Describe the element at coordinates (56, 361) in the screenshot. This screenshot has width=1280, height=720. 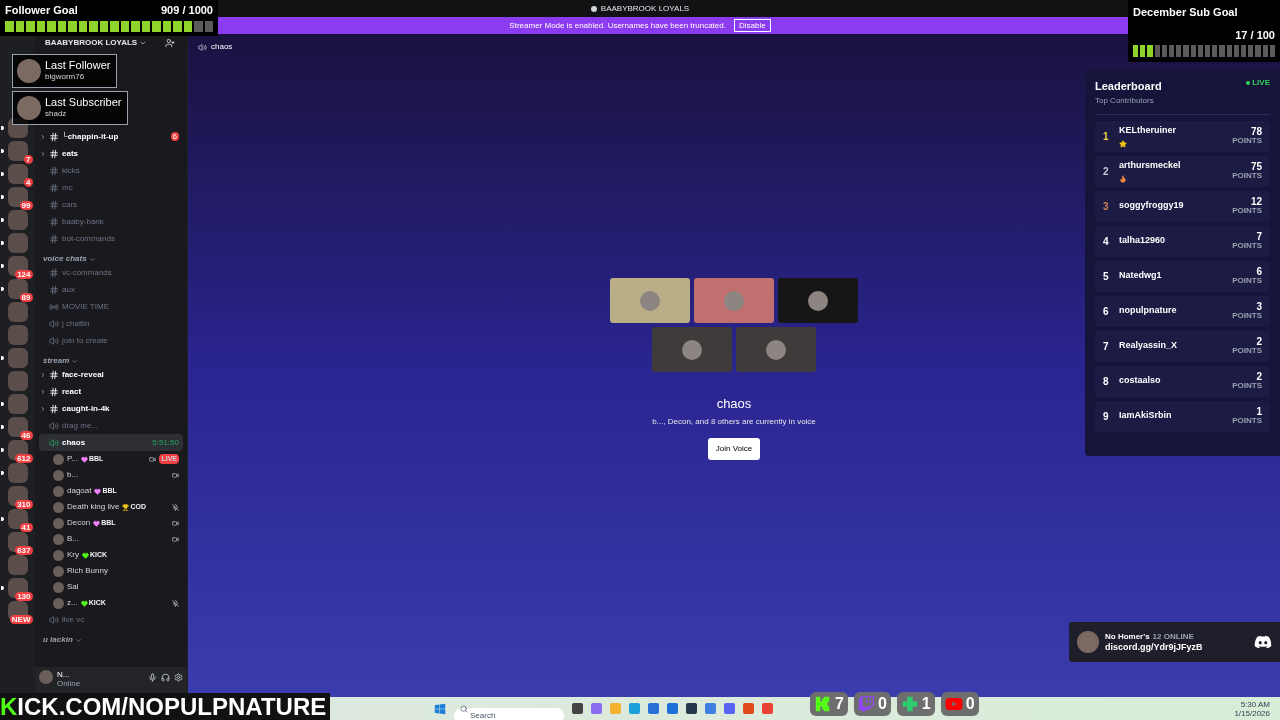
I see `category-label: stream` at that location.